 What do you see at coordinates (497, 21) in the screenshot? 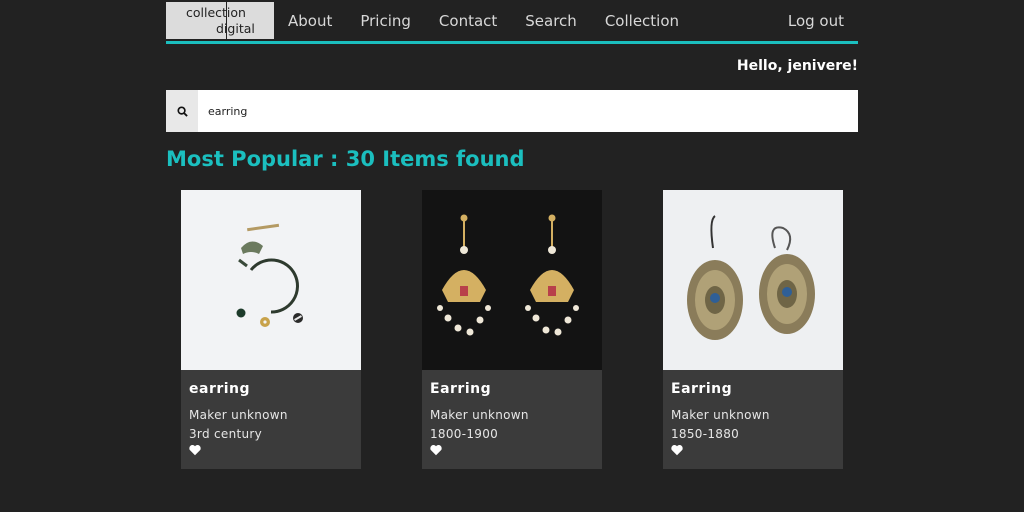
I see `nav-links: About Pricing Contact Search Collection` at bounding box center [497, 21].